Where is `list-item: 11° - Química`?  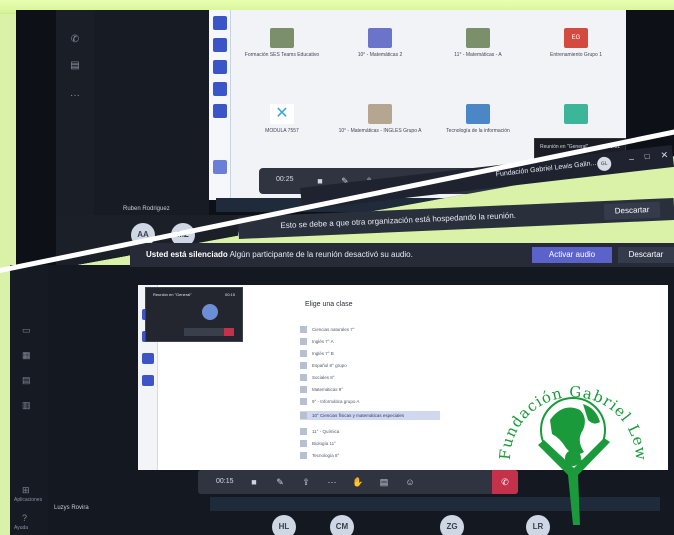
list-item: 11° - Química is located at coordinates (370, 431).